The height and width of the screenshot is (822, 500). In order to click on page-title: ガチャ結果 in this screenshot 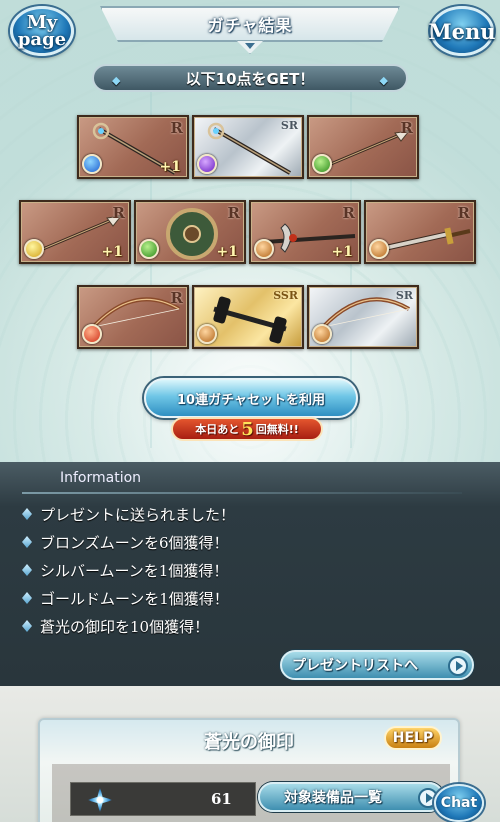, I will do `click(250, 25)`.